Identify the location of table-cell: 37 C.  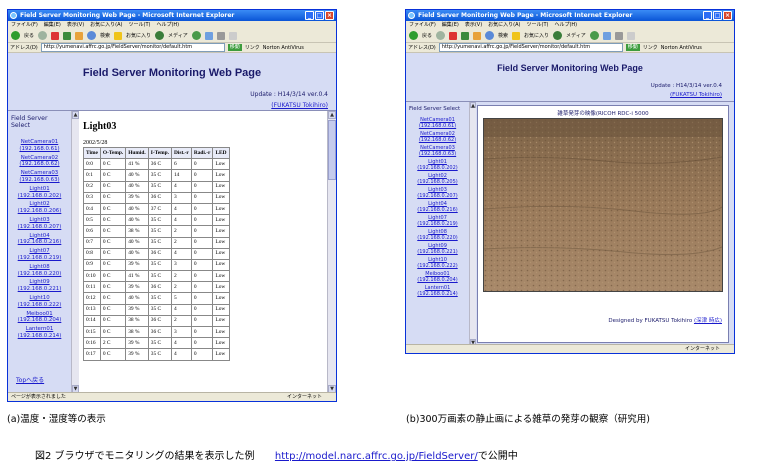
(159, 209).